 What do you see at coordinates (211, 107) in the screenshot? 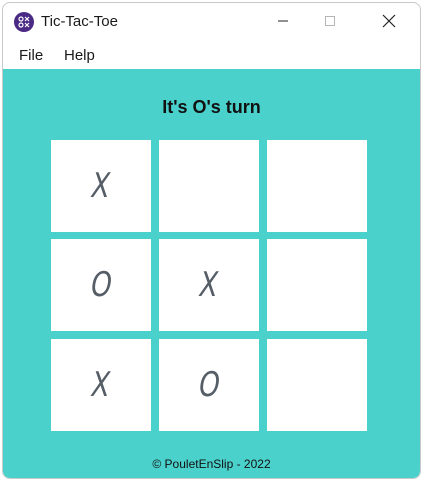
I see `turn-status: It's O's turn` at bounding box center [211, 107].